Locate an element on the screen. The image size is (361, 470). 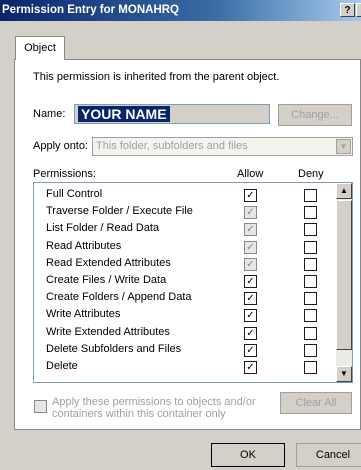
permission-label: Delete Subfolders and Files is located at coordinates (114, 348).